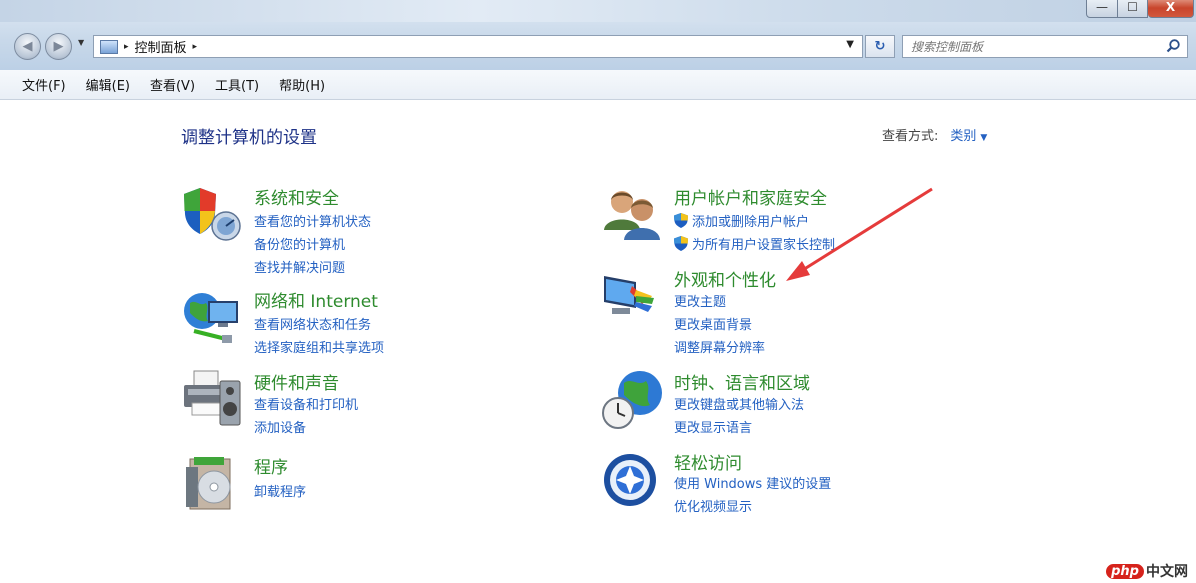 This screenshot has width=1196, height=583. I want to click on link-change-display-language: 更改显示语言, so click(713, 426).